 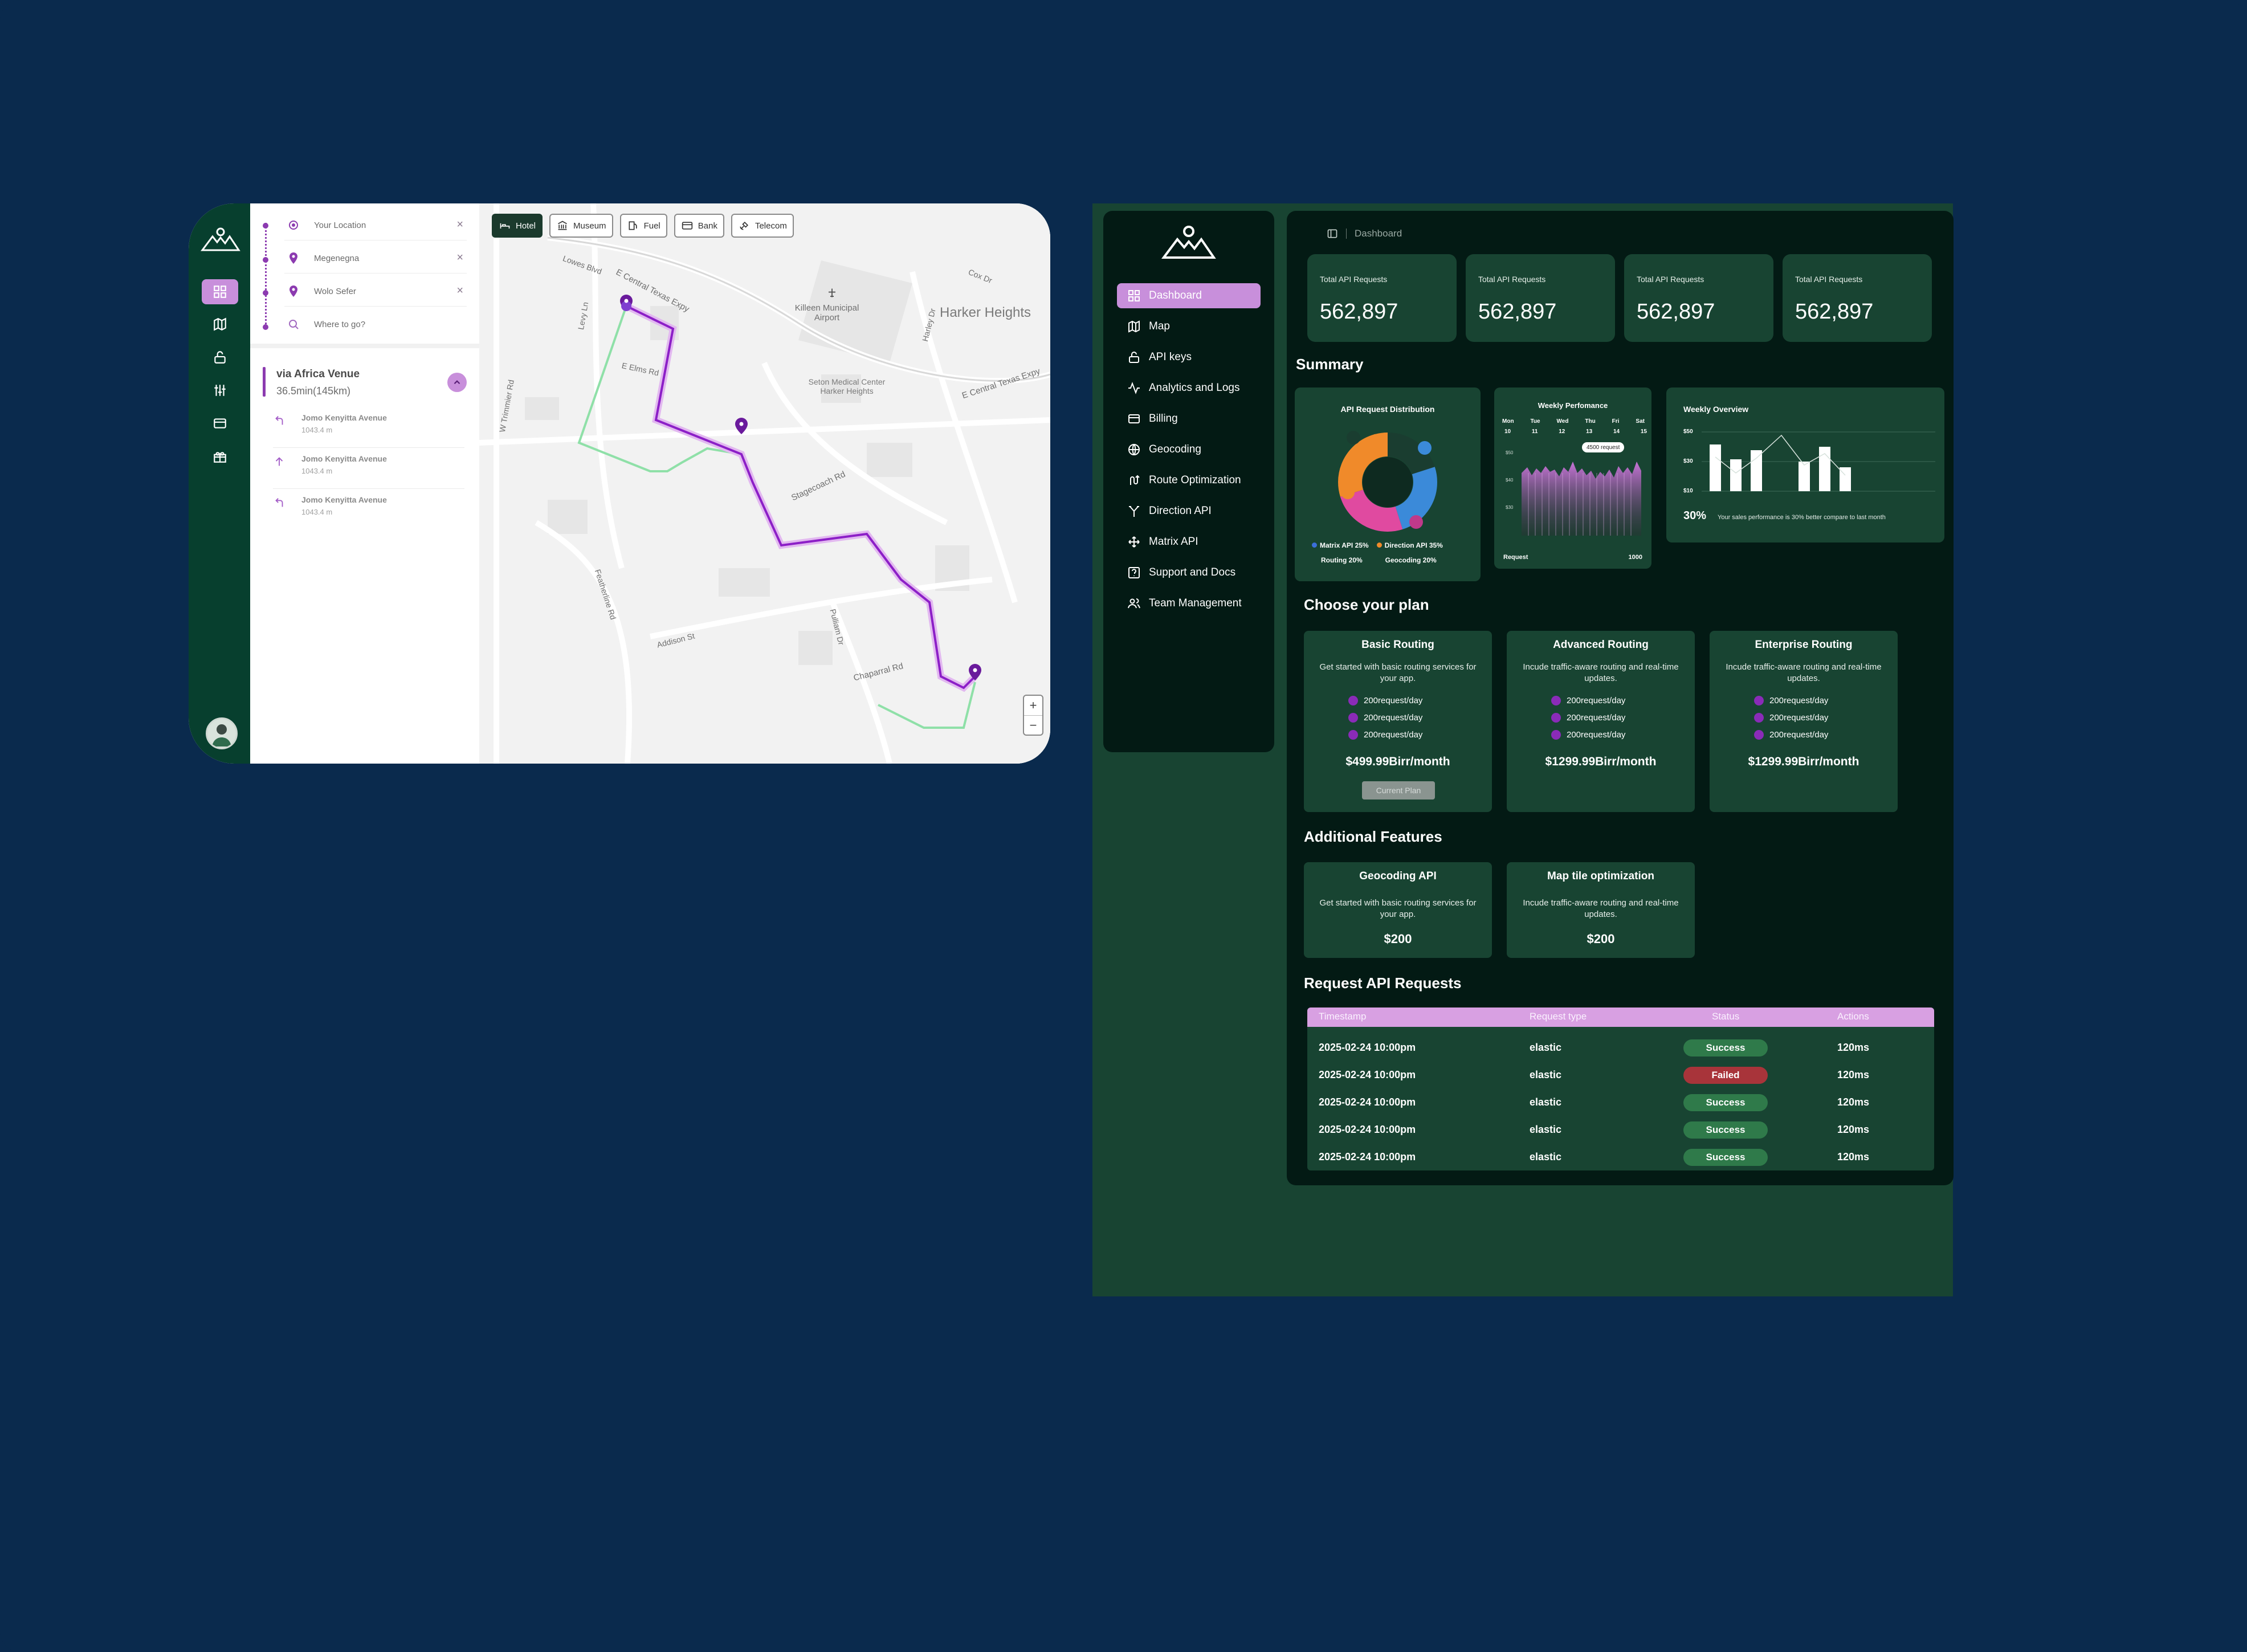 I want to click on chip-museum: Museum, so click(x=581, y=226).